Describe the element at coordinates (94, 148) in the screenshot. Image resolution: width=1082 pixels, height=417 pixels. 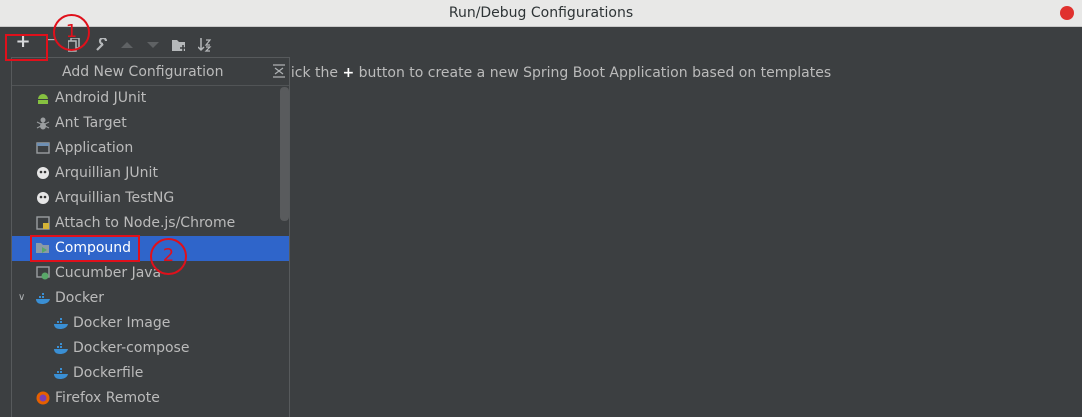
I see `list-item-label: Application` at that location.